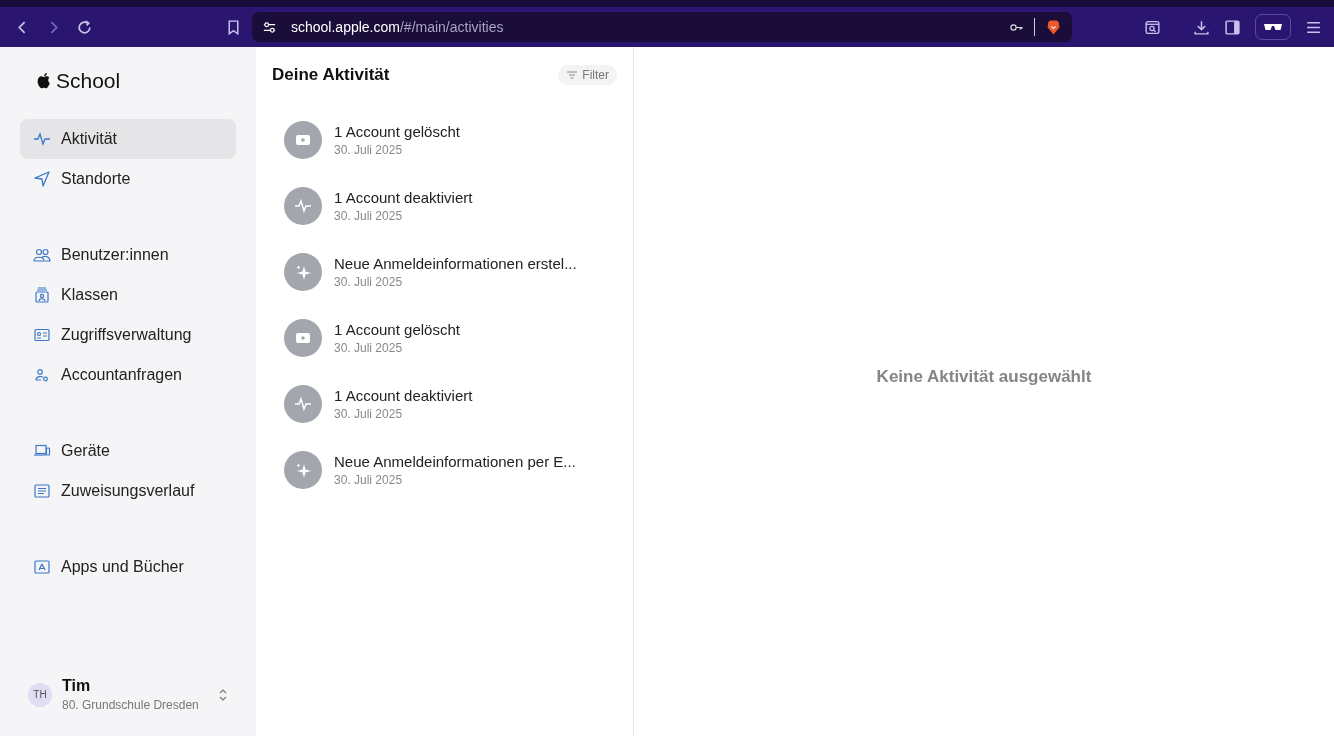 Image resolution: width=1334 pixels, height=736 pixels. I want to click on filter-button: Filter, so click(587, 75).